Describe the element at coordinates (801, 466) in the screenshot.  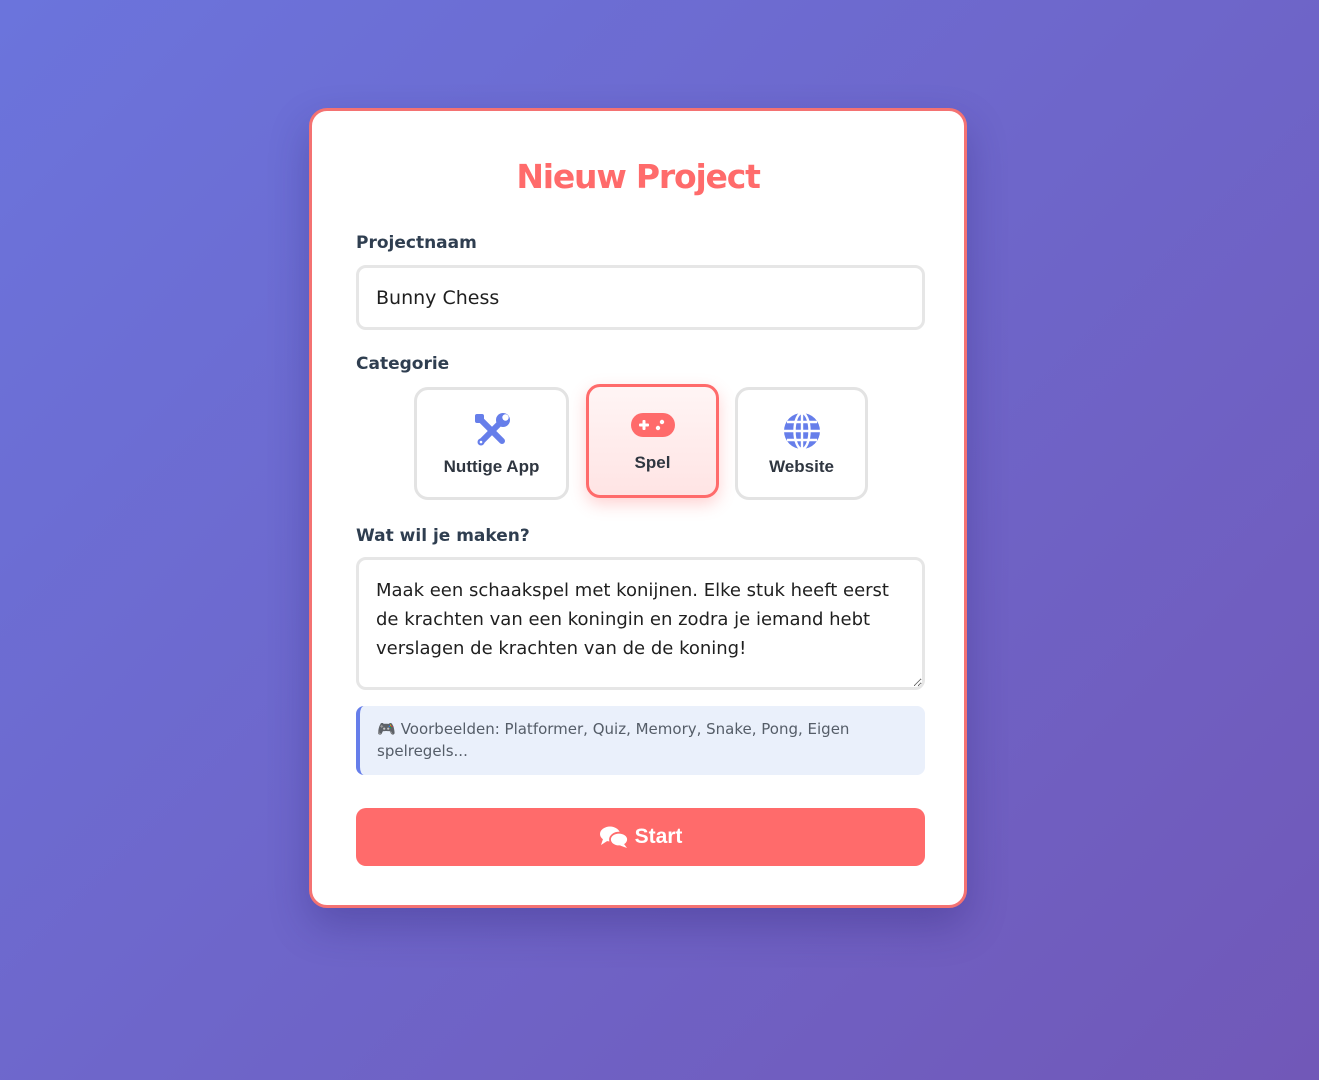
I see `category-label-website: Website` at that location.